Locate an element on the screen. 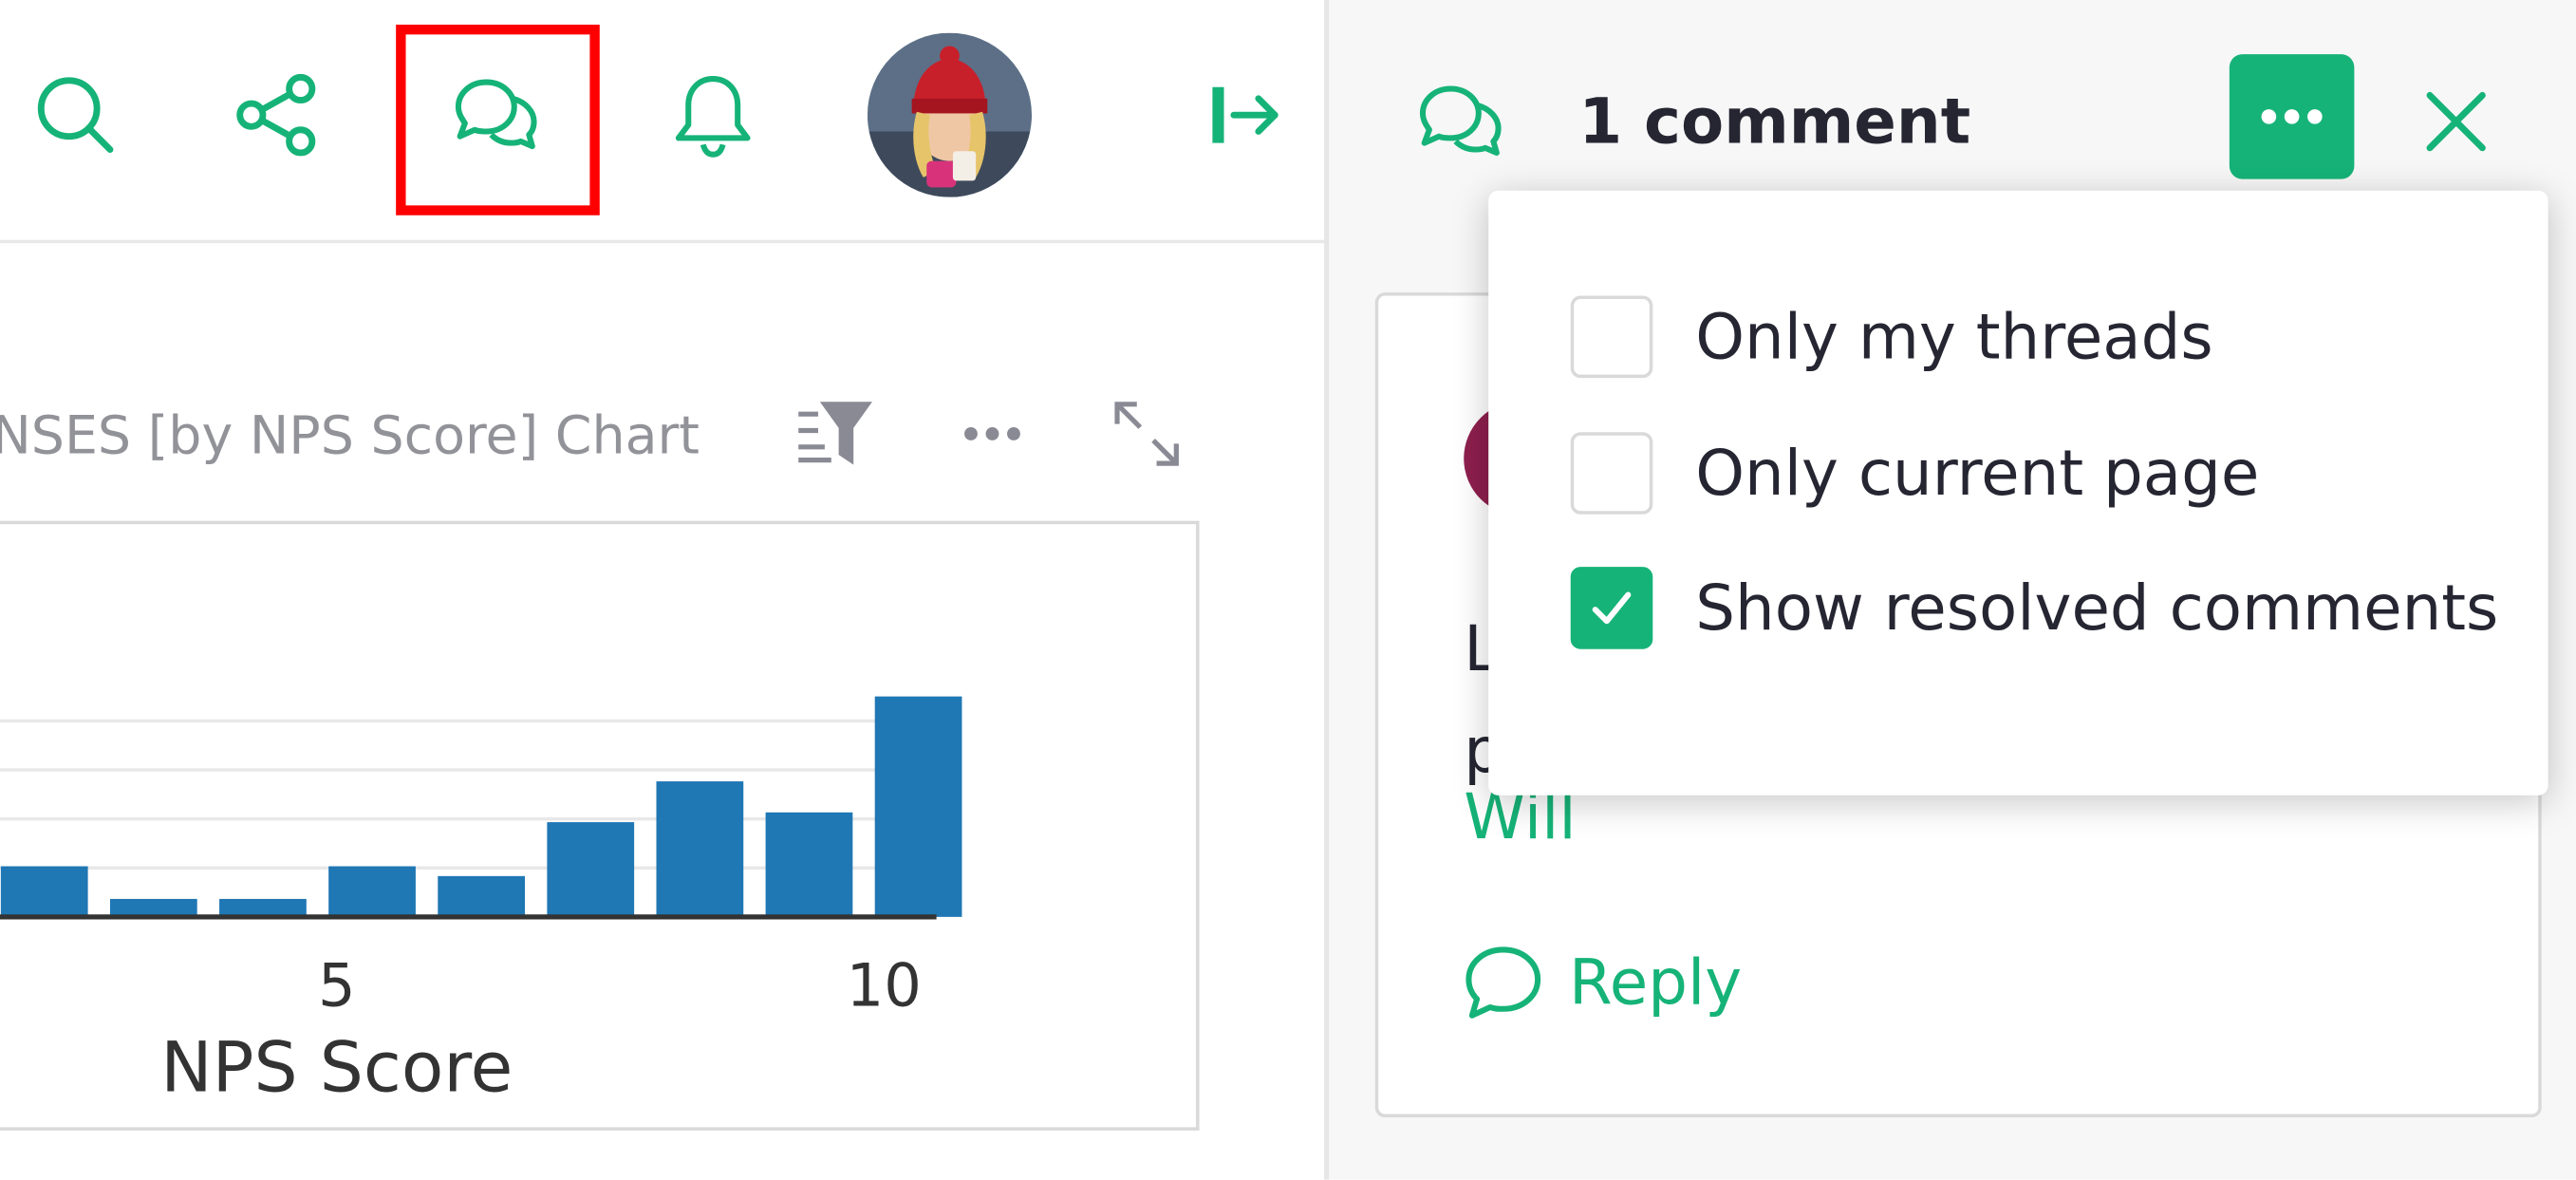 Image resolution: width=2576 pixels, height=1180 pixels. search-icon is located at coordinates (75, 115).